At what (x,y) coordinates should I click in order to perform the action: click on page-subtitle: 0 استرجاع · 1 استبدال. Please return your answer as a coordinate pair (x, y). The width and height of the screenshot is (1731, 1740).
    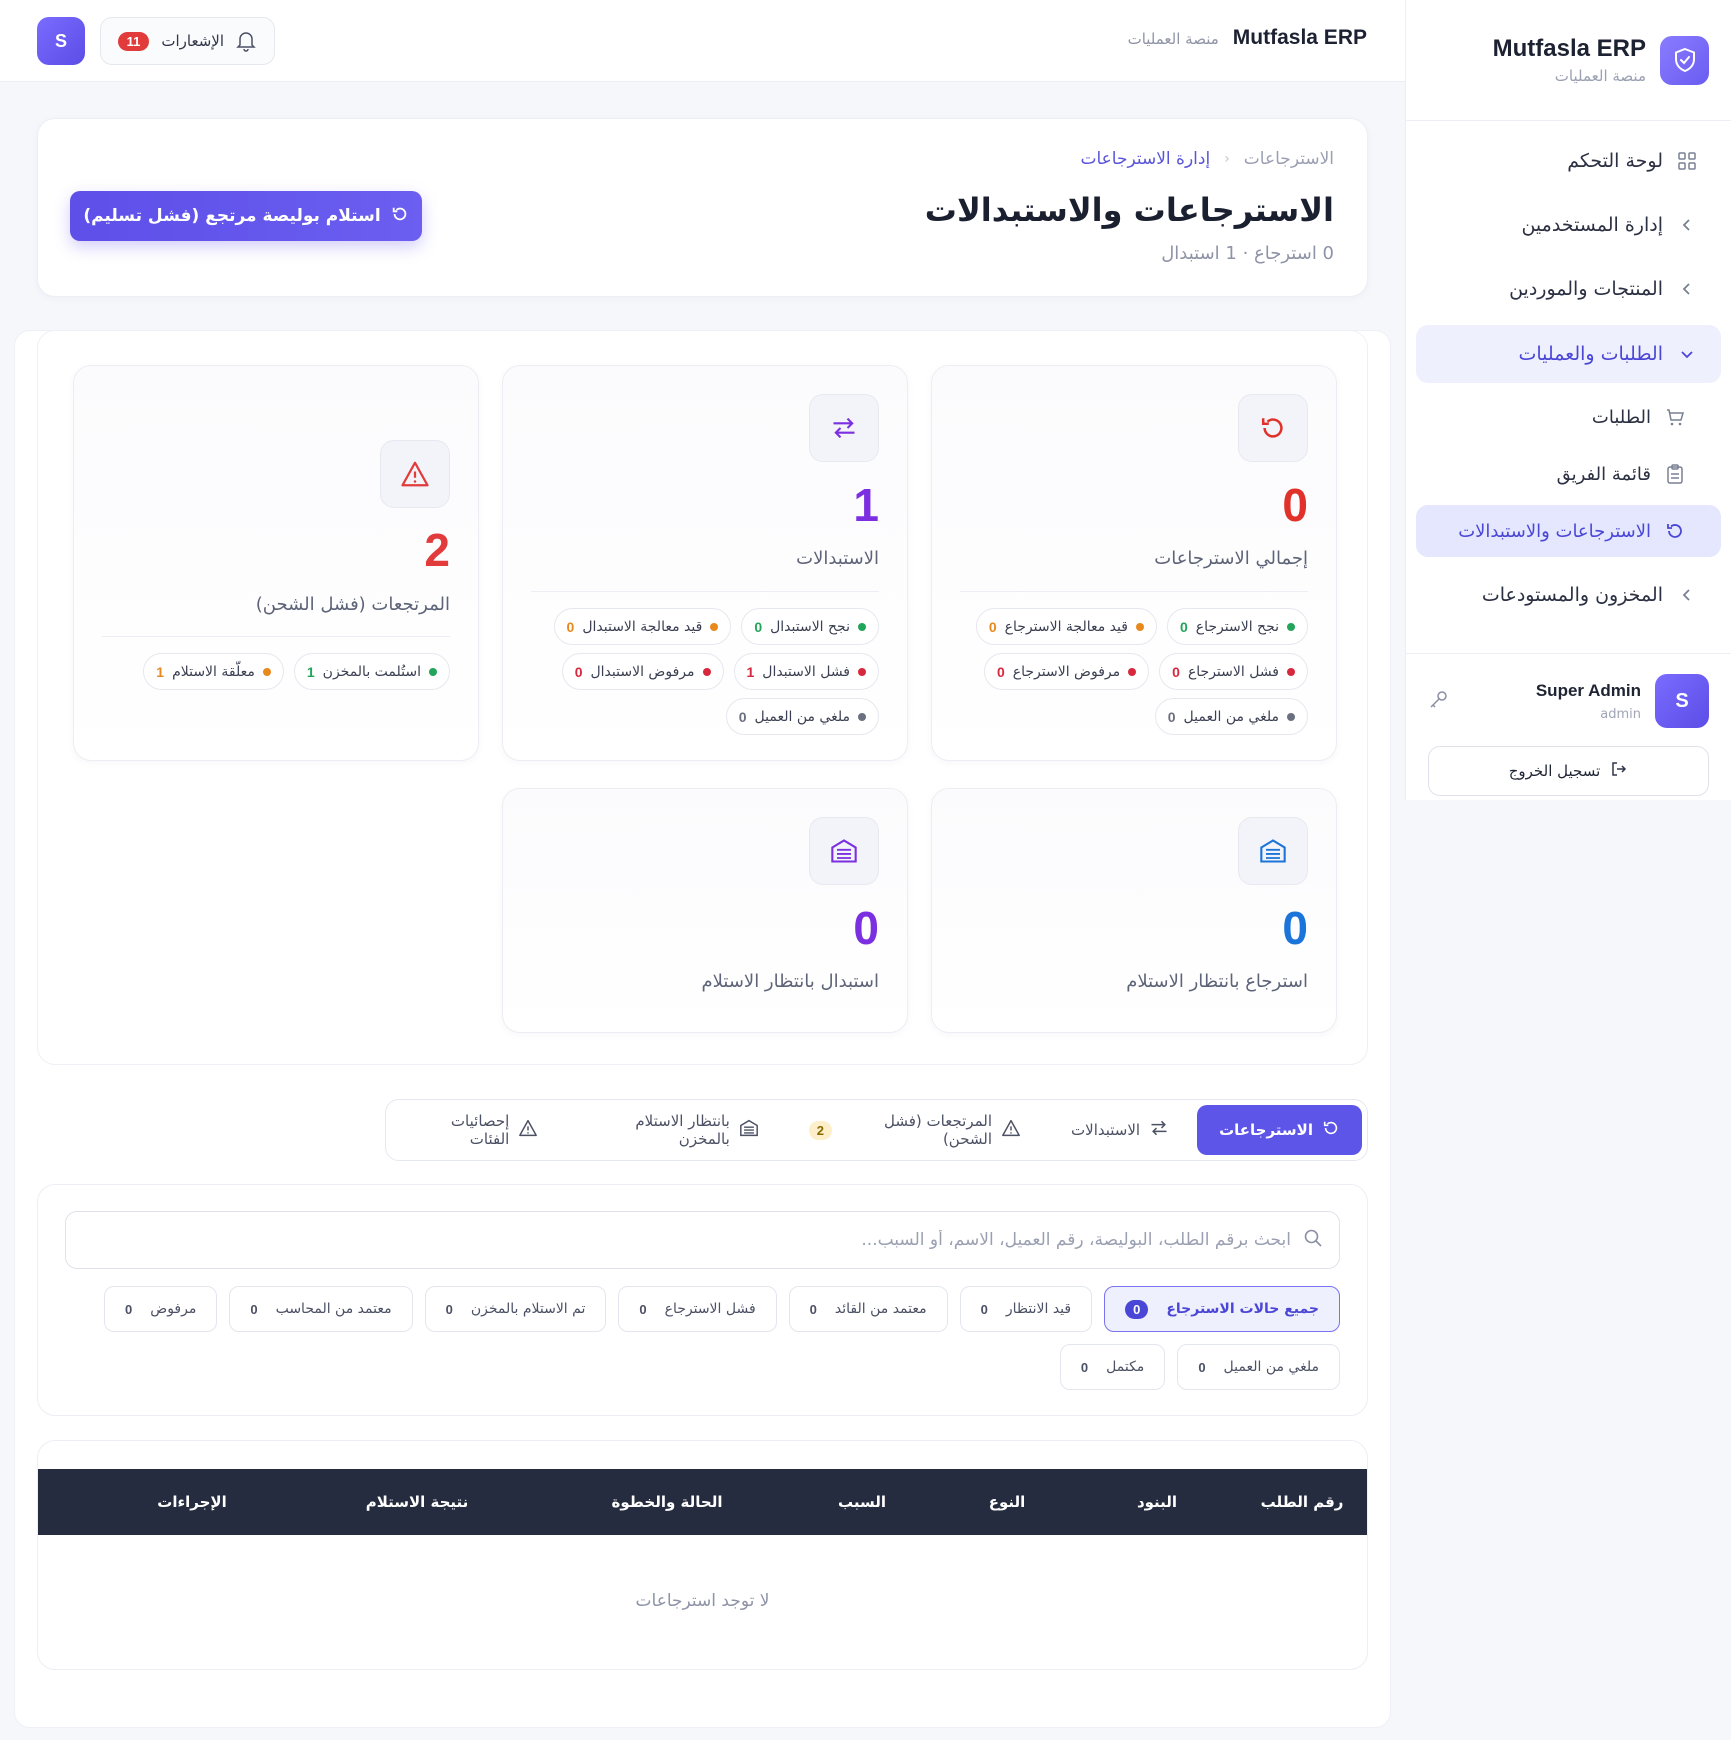
    Looking at the image, I should click on (1247, 253).